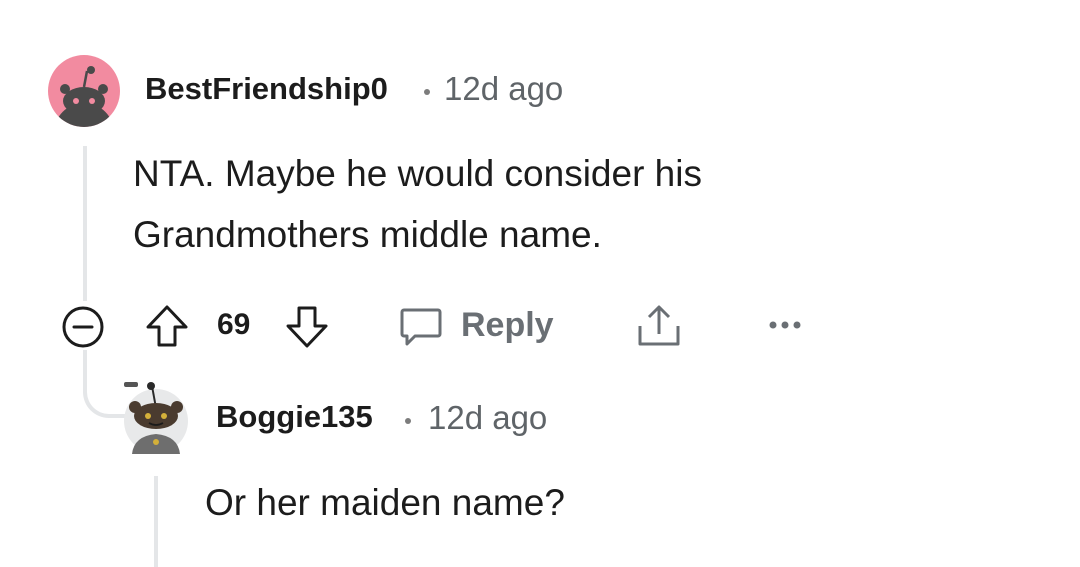  I want to click on thread-line-main, so click(85, 223).